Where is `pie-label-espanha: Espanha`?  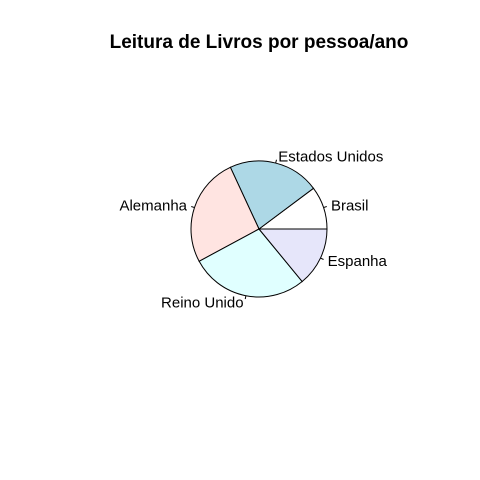 pie-label-espanha: Espanha is located at coordinates (358, 261).